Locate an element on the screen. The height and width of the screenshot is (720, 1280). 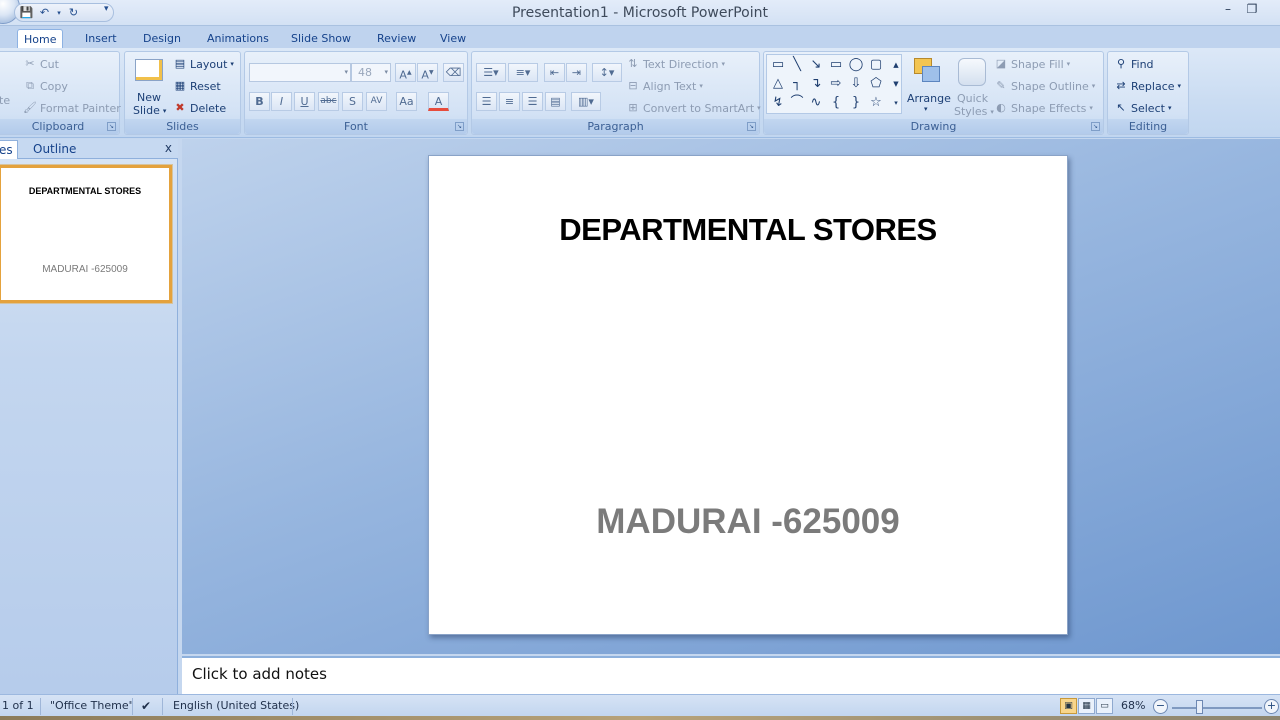
spell-check-icon: ✔ is located at coordinates (146, 706).